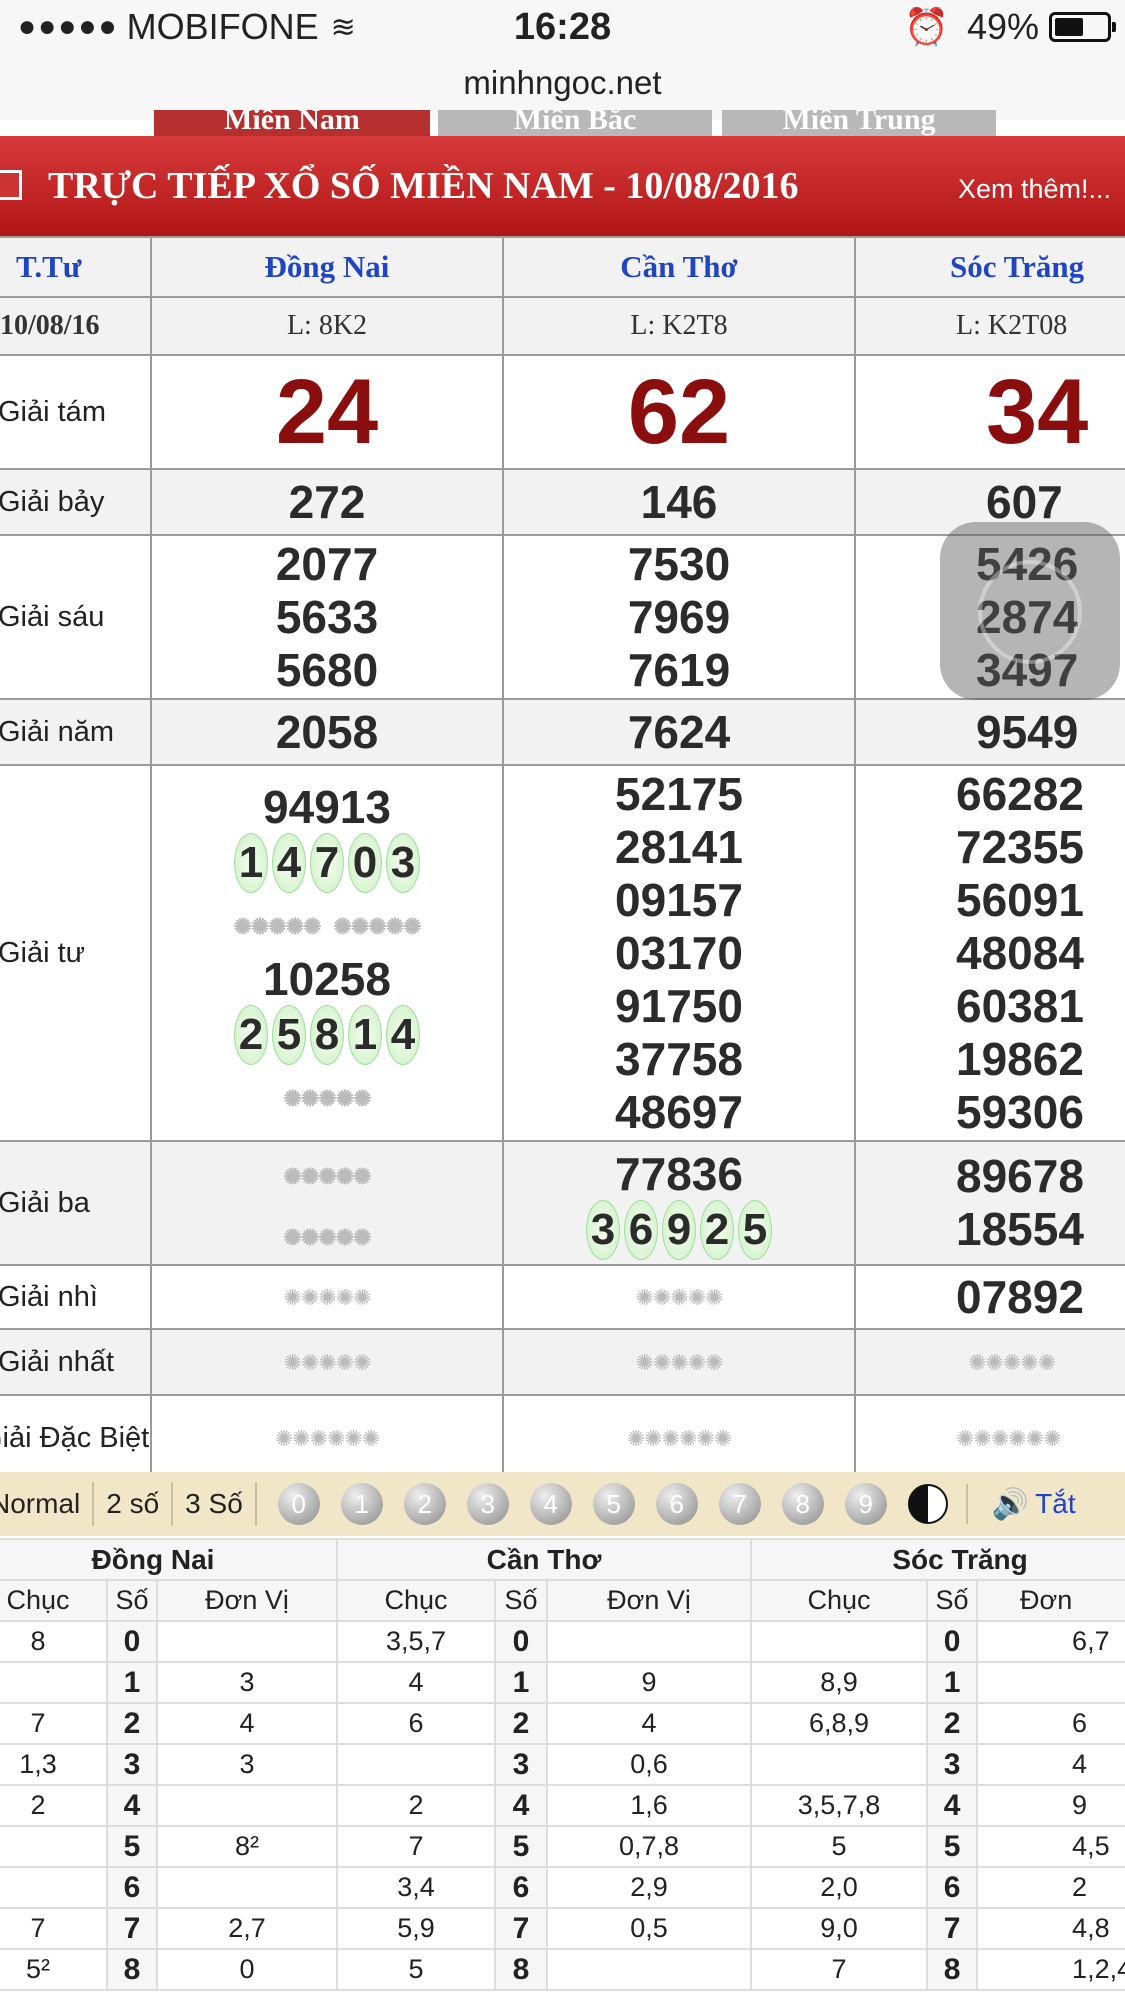 The height and width of the screenshot is (2001, 1125). Describe the element at coordinates (679, 267) in the screenshot. I see `province-can-tho: Cần Thơ` at that location.